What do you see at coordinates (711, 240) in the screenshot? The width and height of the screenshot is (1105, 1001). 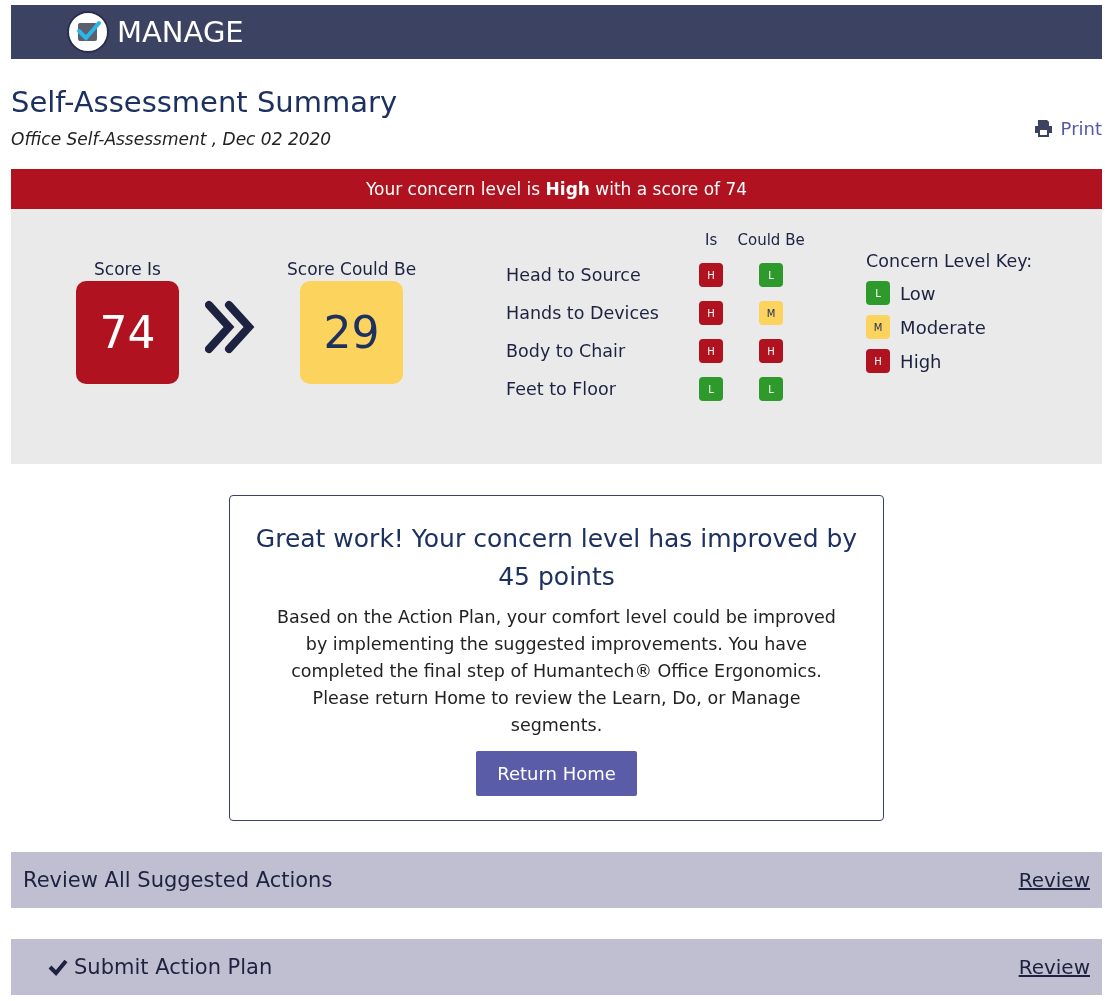 I see `column-header: Is` at bounding box center [711, 240].